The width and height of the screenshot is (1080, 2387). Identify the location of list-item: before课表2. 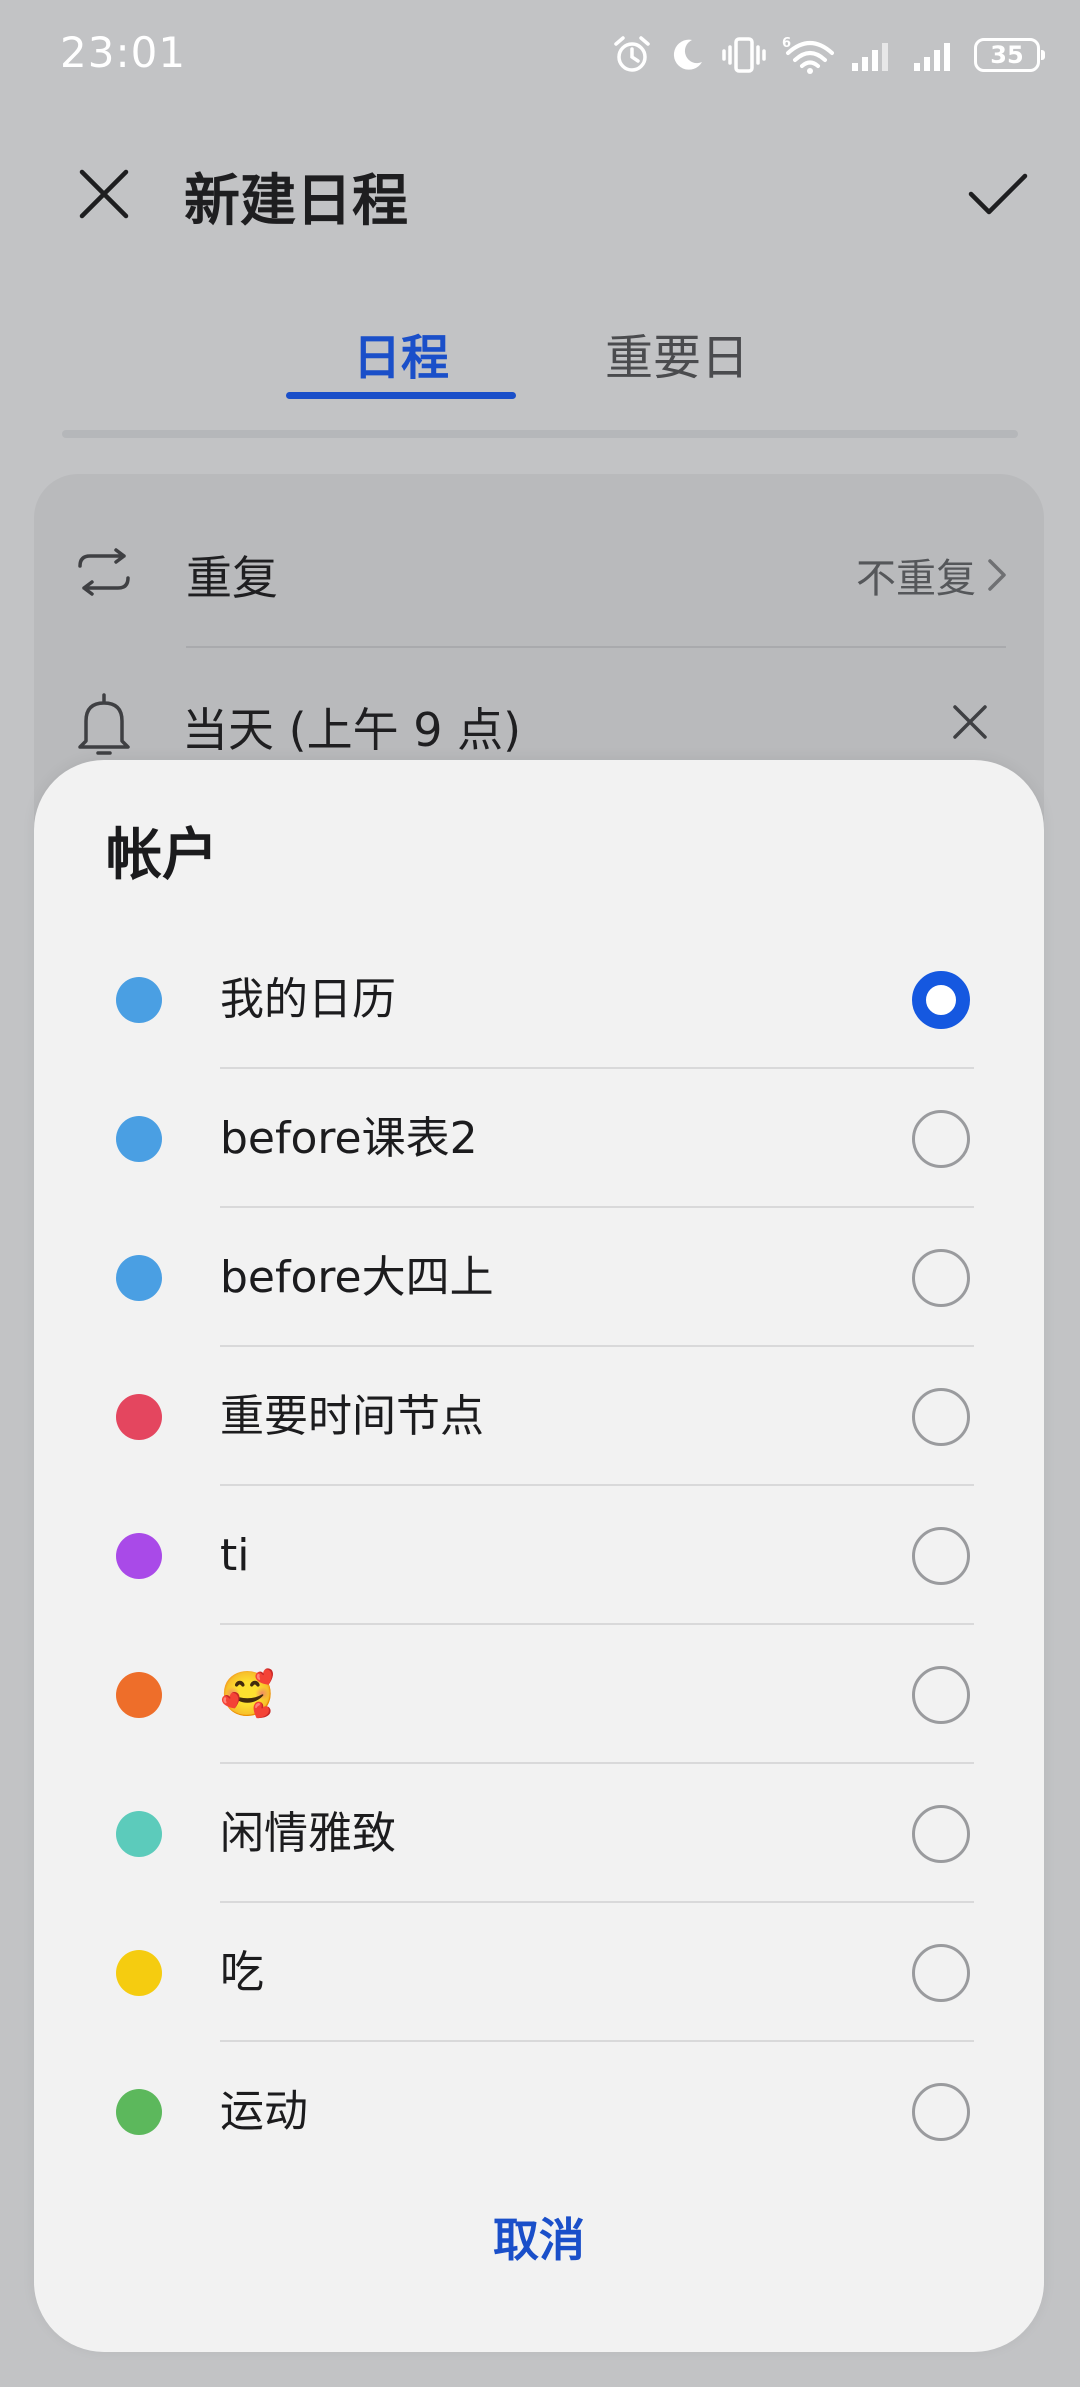
(539, 1138).